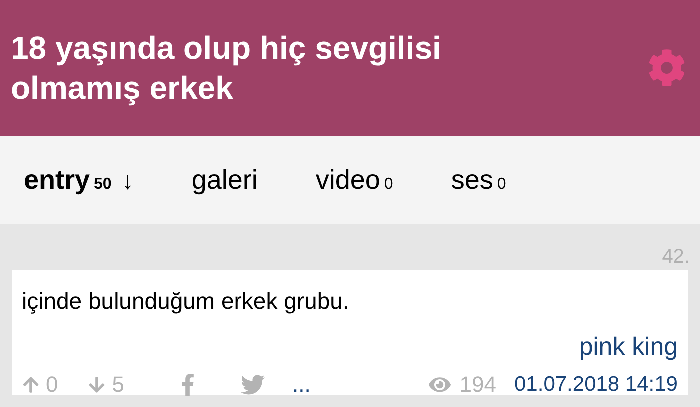 The width and height of the screenshot is (700, 407). I want to click on settings-icon, so click(667, 68).